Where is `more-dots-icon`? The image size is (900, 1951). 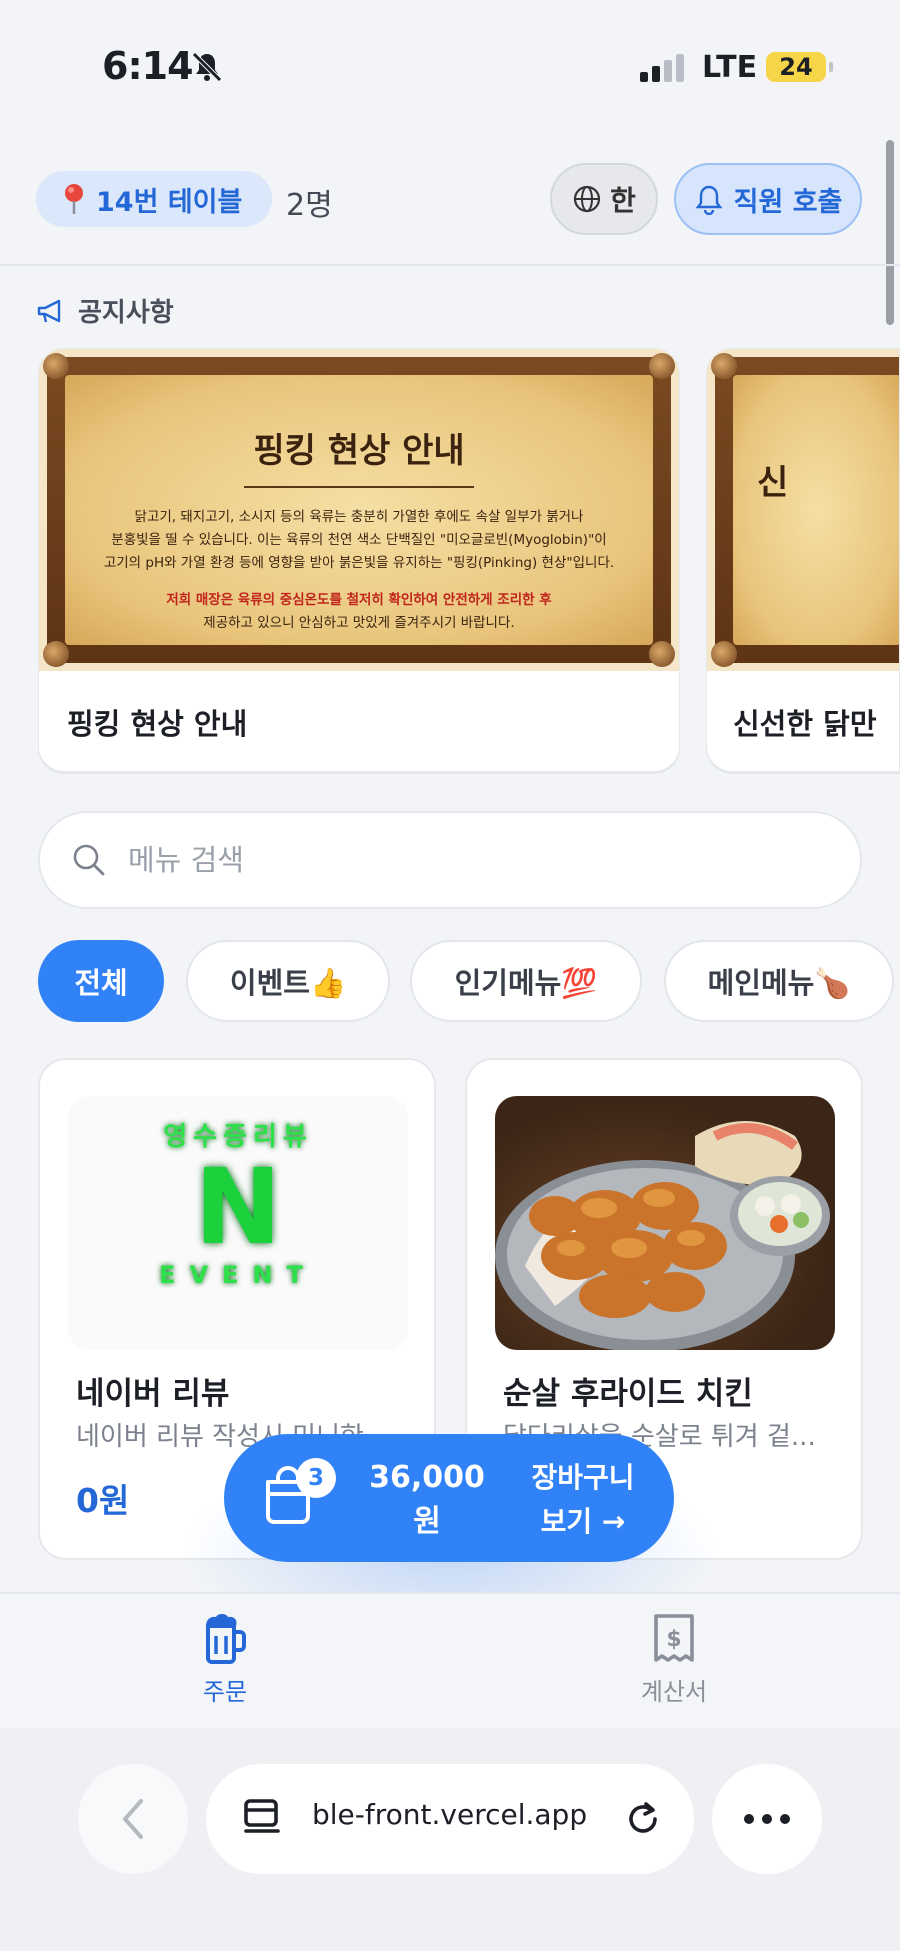
more-dots-icon is located at coordinates (767, 1819).